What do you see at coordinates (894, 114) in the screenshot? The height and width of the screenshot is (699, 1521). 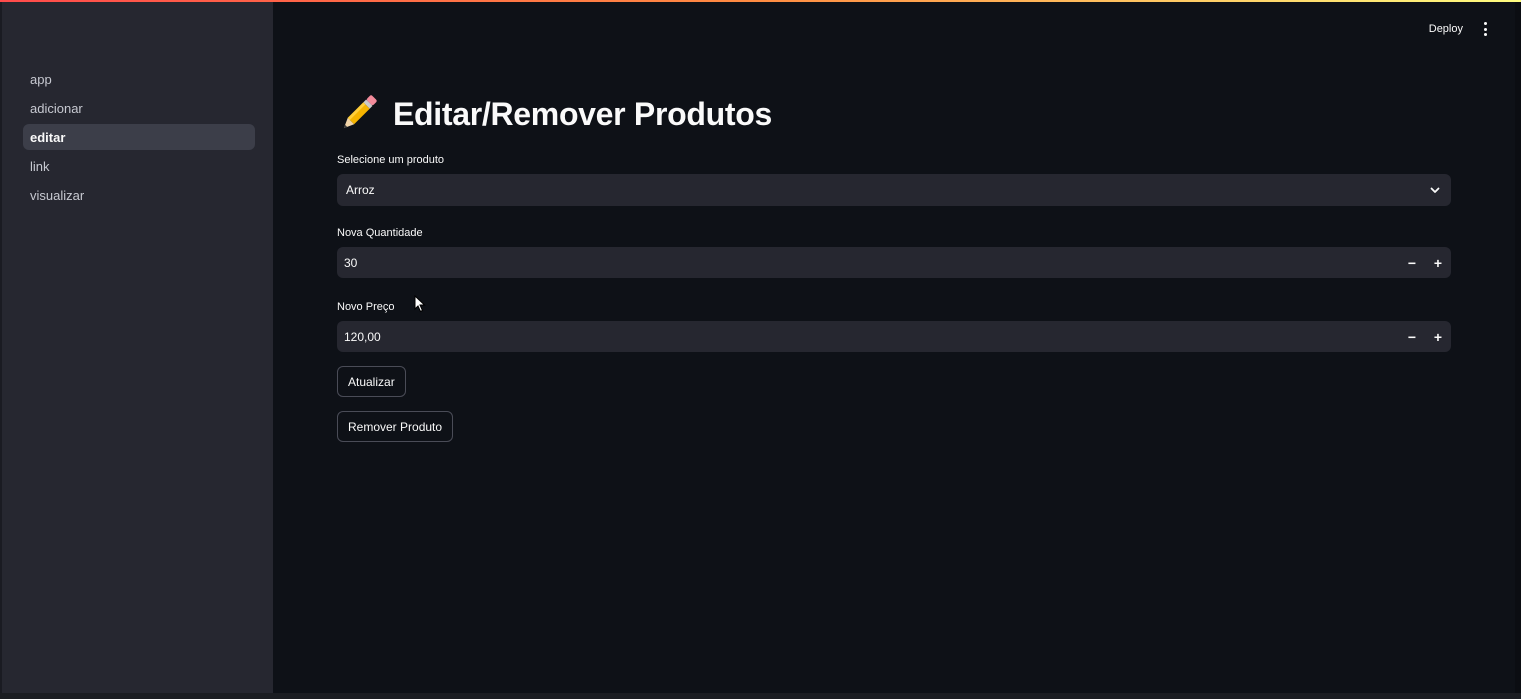 I see `page-title-row: Editar/Remover Produtos` at bounding box center [894, 114].